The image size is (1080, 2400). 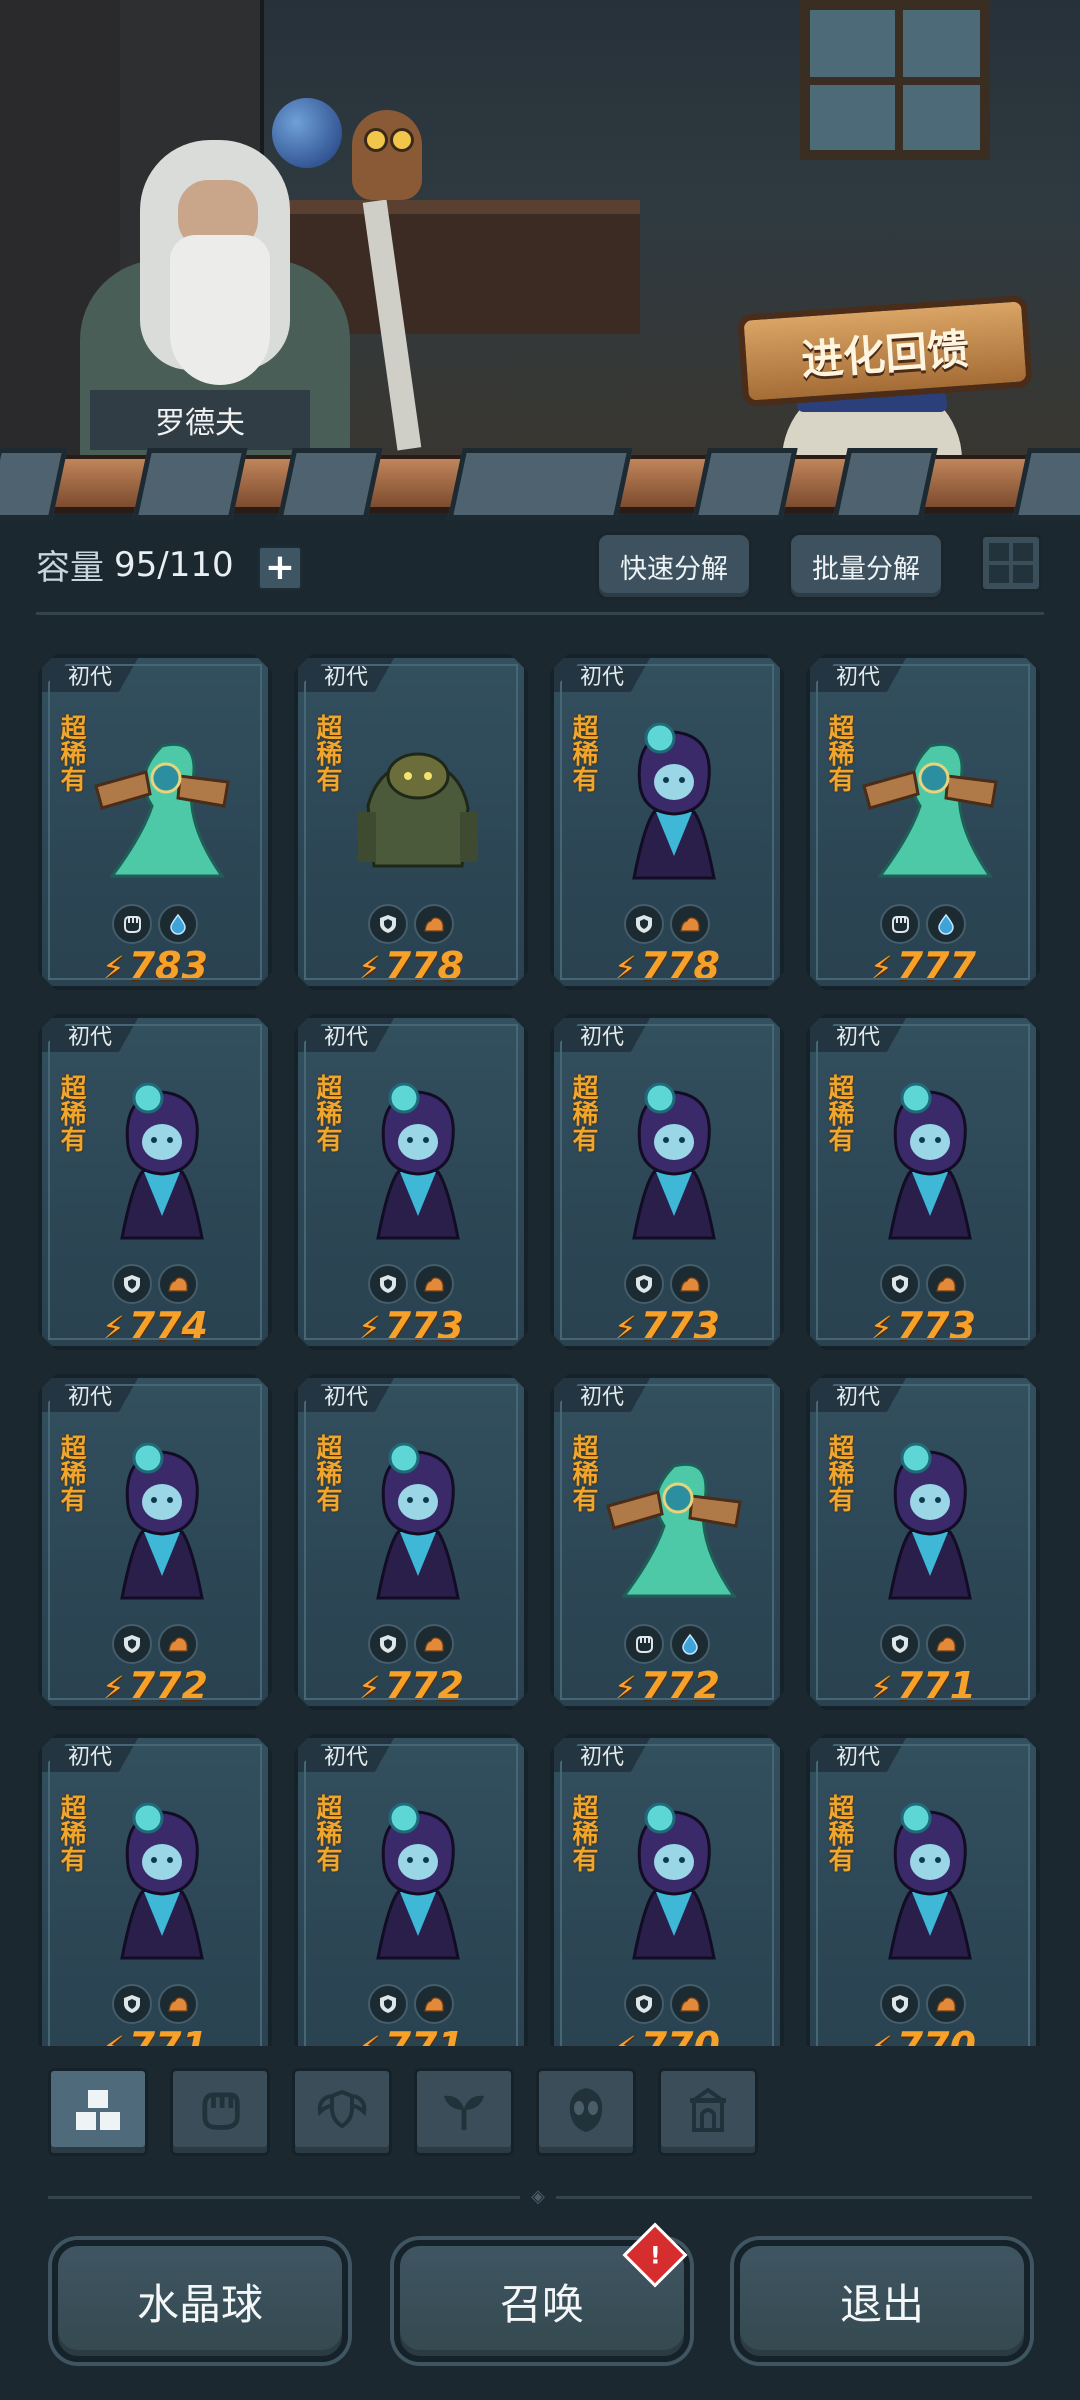 I want to click on monster-card: 初代 超稀有 ⚡ 777, so click(x=923, y=822).